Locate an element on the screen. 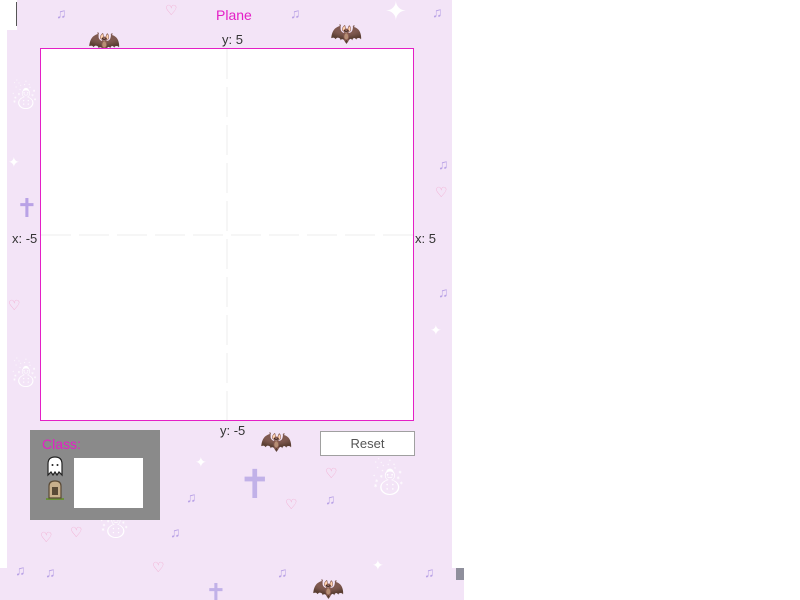 The width and height of the screenshot is (800, 600). x-min-label: x: -5 is located at coordinates (25, 238).